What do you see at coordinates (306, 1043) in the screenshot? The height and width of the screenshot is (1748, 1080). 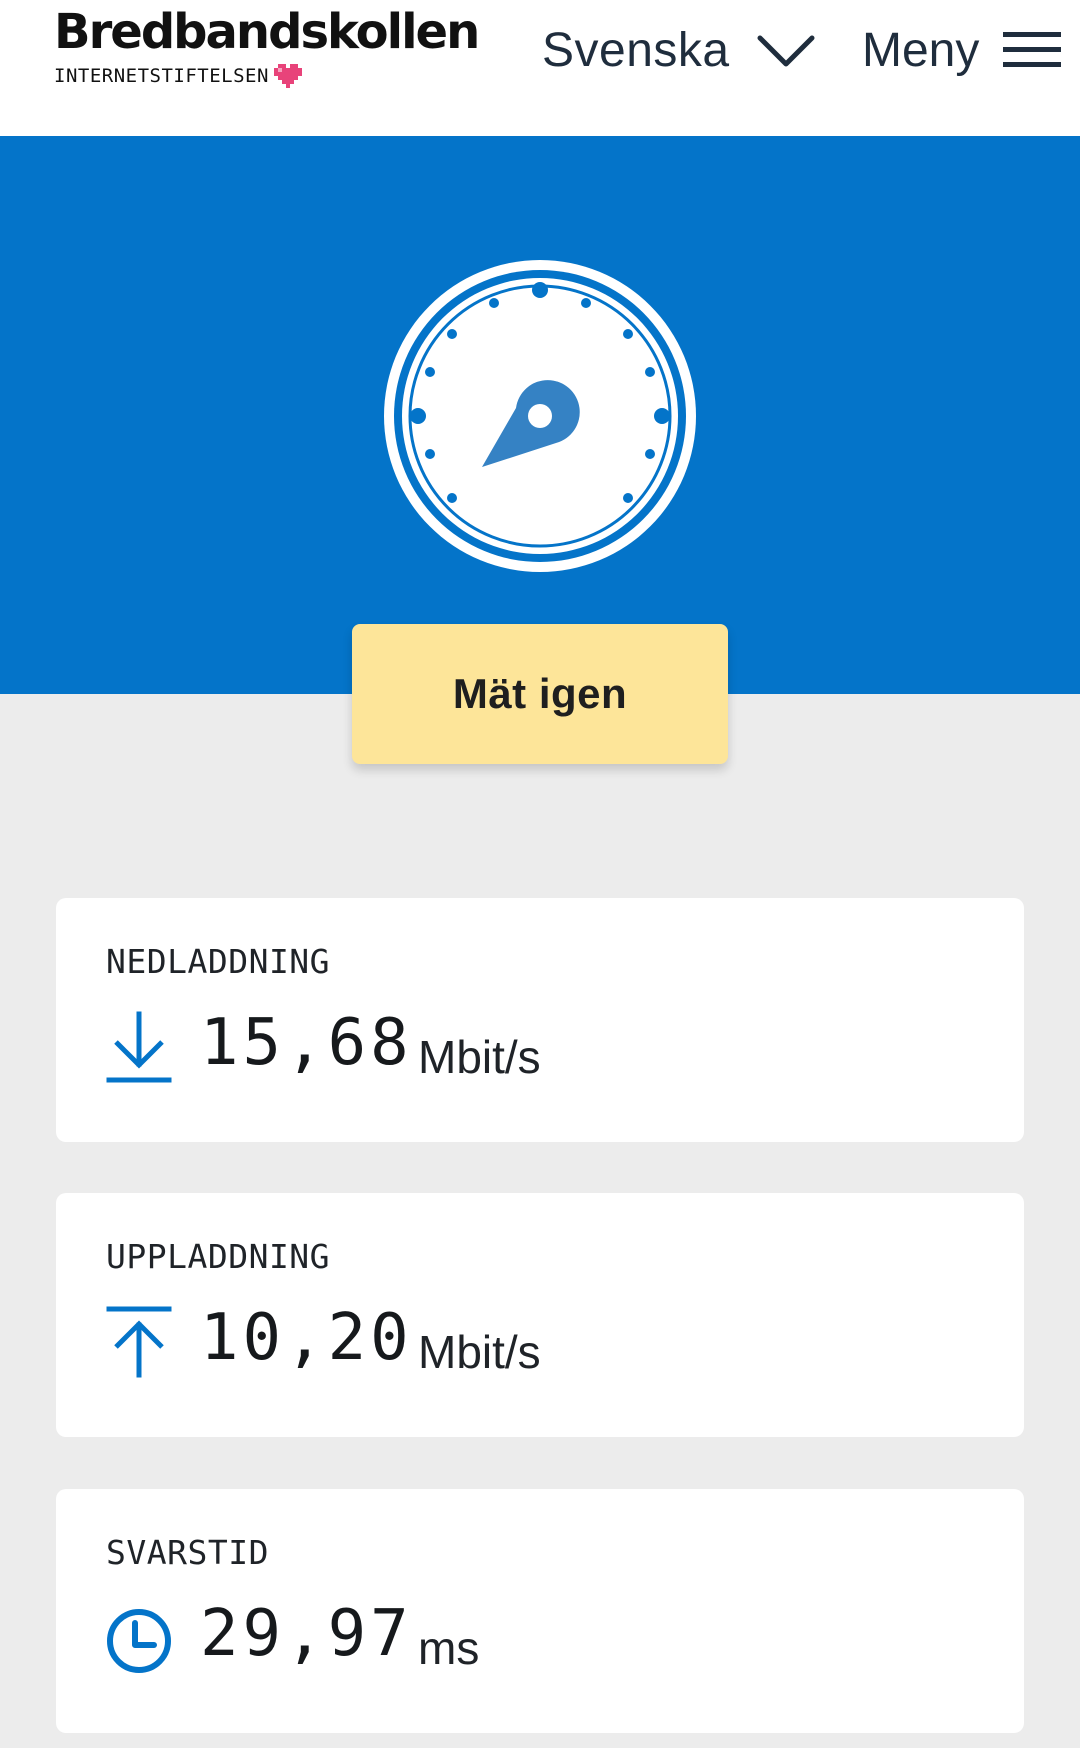 I see `download-value: 15,68` at bounding box center [306, 1043].